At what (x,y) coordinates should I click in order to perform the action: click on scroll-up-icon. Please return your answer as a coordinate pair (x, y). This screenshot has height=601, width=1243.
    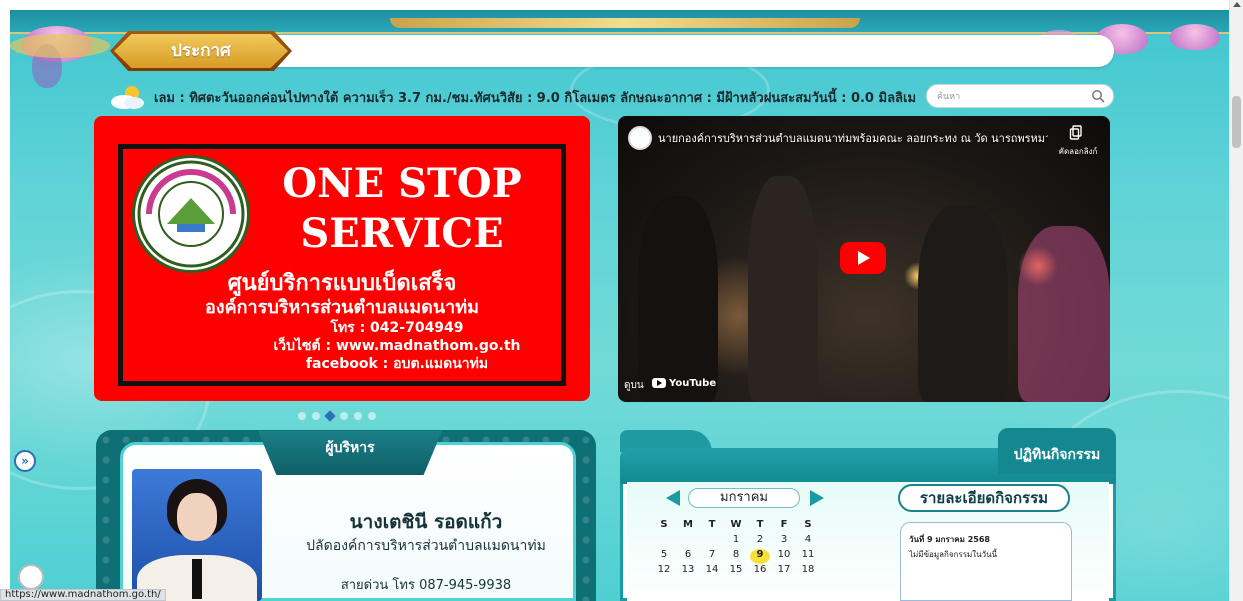
    Looking at the image, I should click on (1237, 4).